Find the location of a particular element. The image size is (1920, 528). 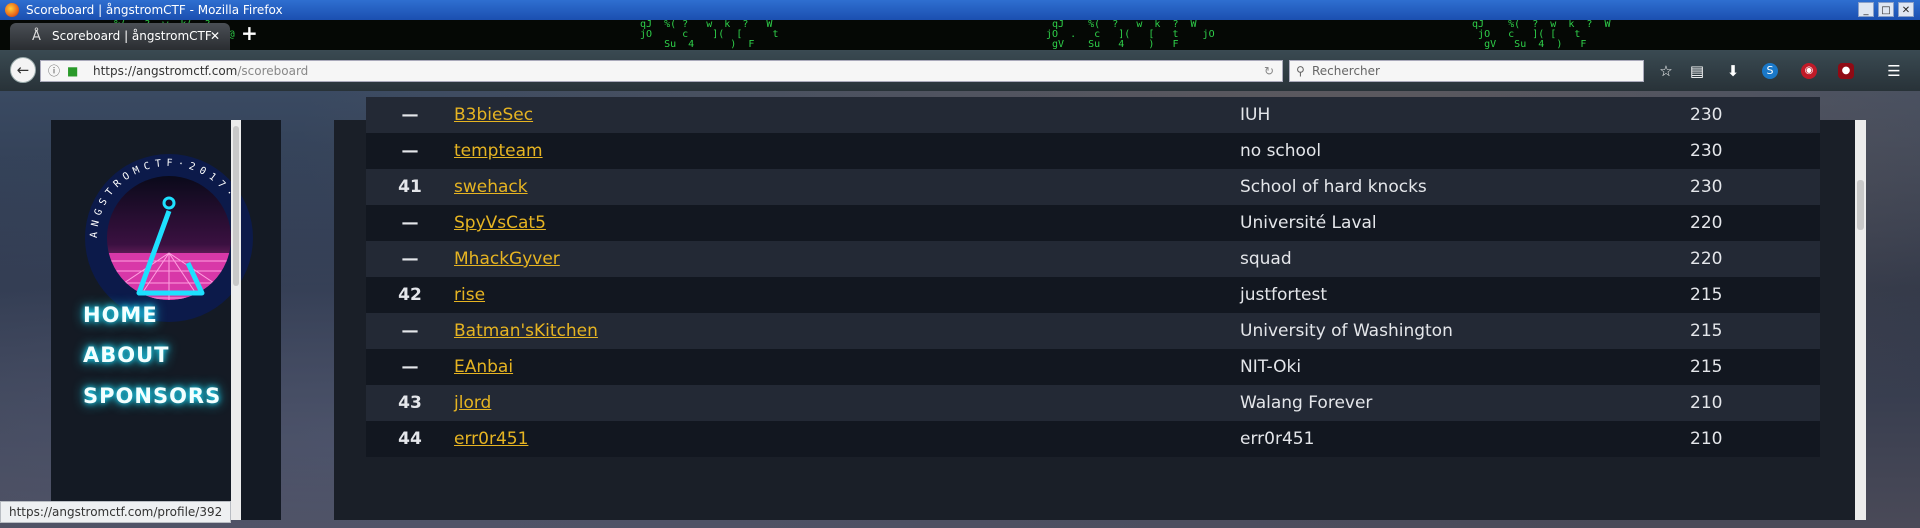

rank-cell: 43 is located at coordinates (410, 403).